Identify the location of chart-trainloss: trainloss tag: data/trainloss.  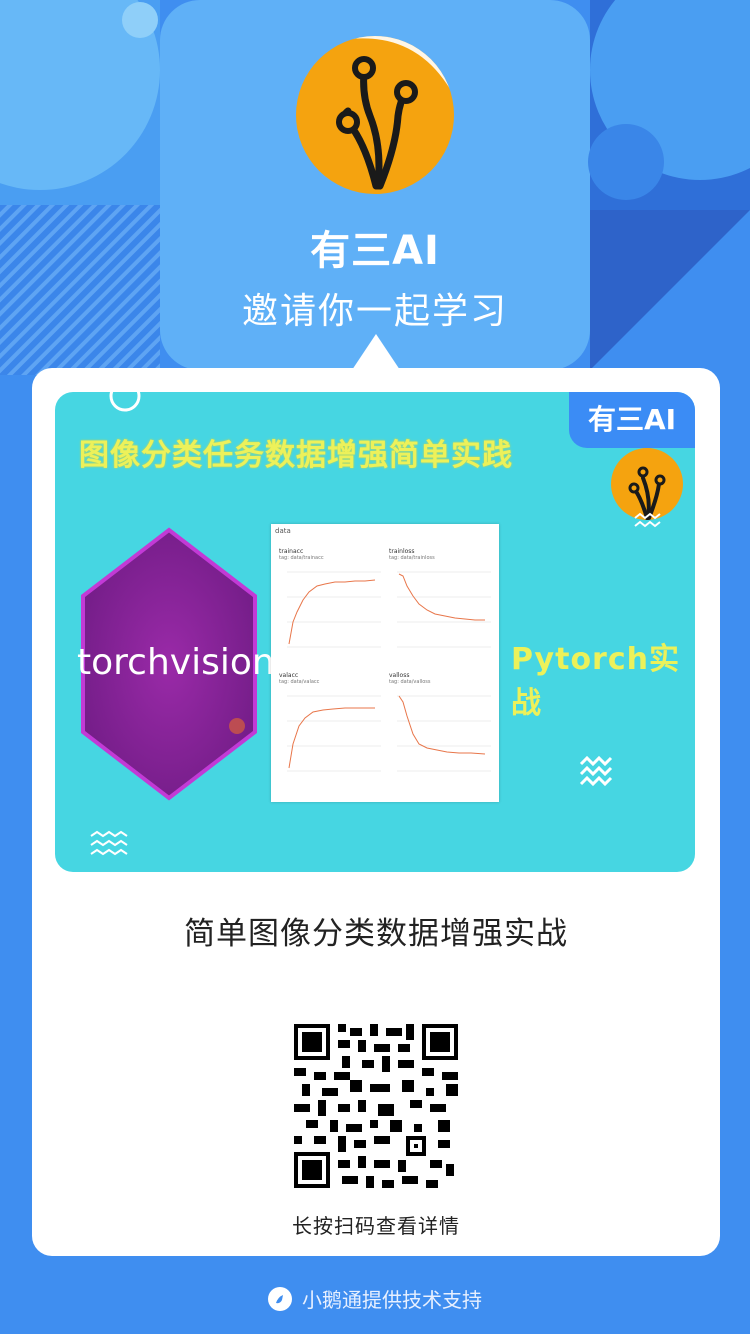
(440, 605).